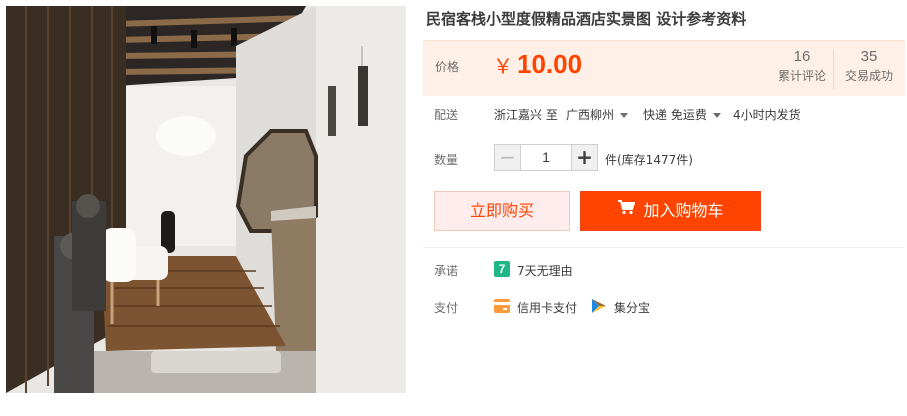 This screenshot has height=416, width=907. Describe the element at coordinates (508, 157) in the screenshot. I see `decrease-button: −` at that location.